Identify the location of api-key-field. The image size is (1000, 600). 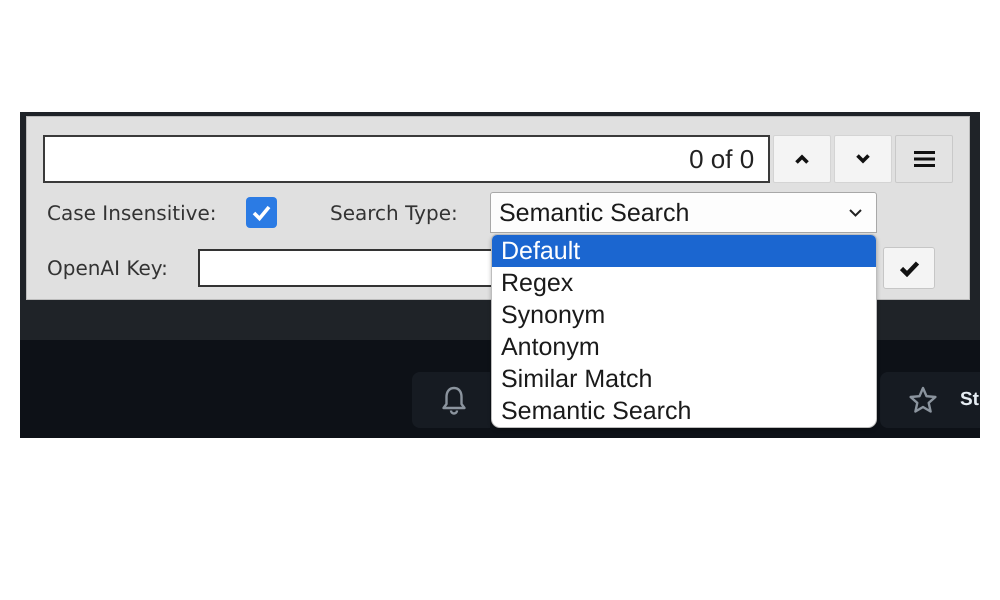
(344, 268).